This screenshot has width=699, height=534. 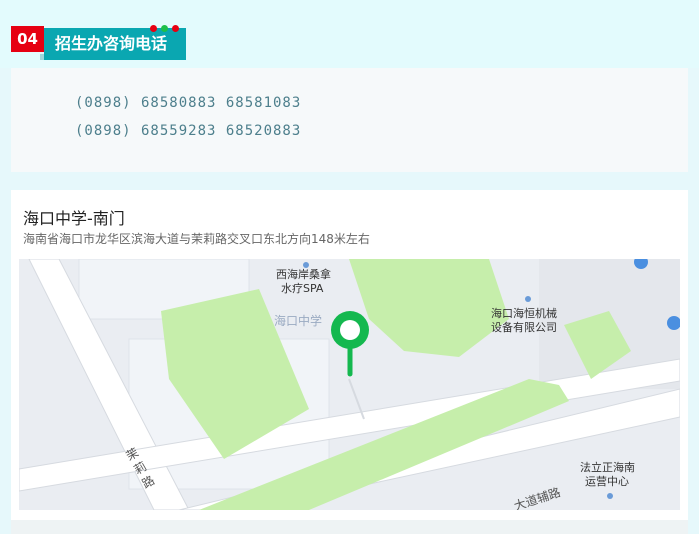 What do you see at coordinates (188, 103) in the screenshot?
I see `phone-line-1: (0898) 68580883 68581083` at bounding box center [188, 103].